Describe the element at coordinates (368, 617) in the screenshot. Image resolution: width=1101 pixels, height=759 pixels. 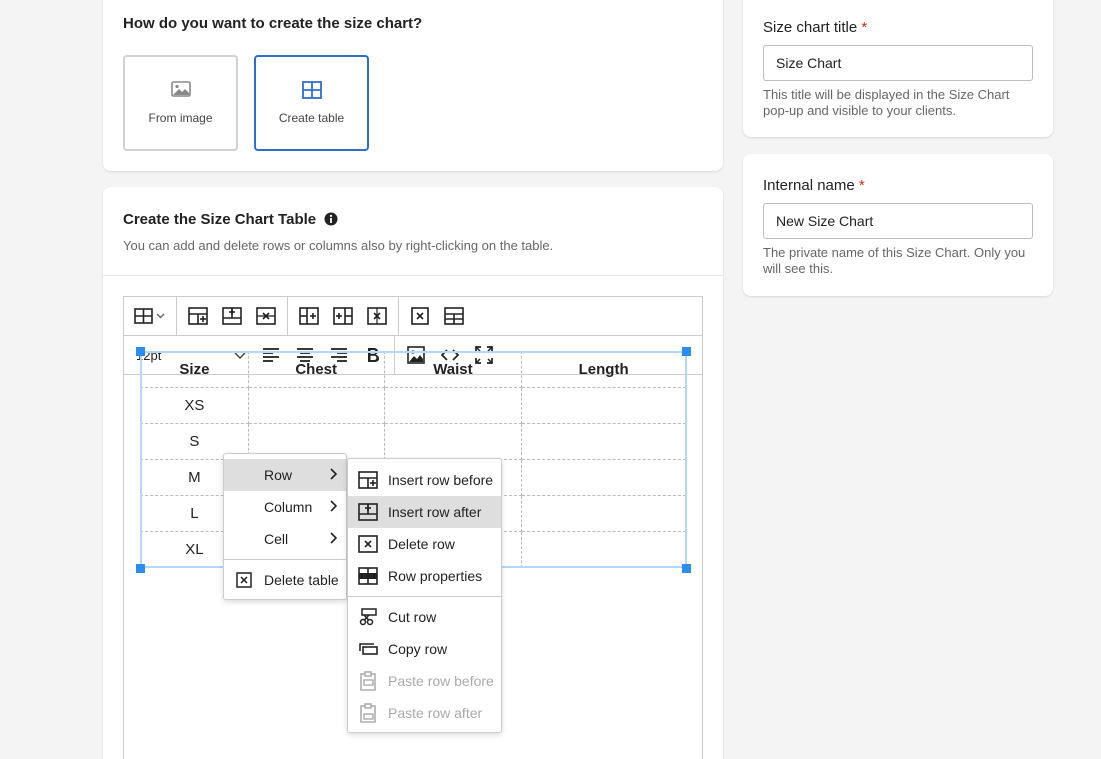
I see `cut-row-icon` at that location.